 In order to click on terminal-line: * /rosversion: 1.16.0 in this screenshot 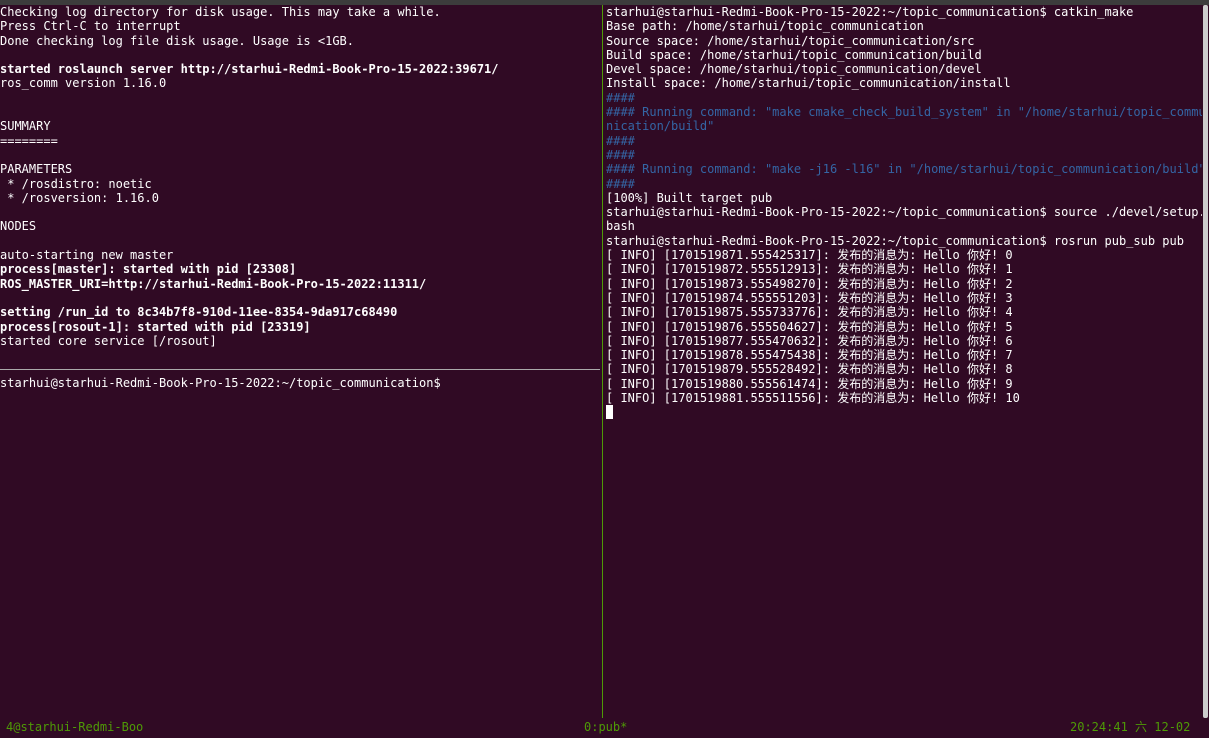, I will do `click(79, 197)`.